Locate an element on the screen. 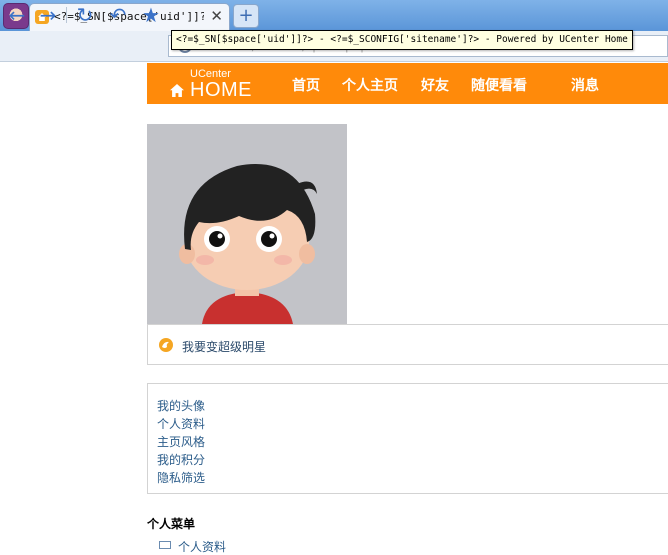  back-icon: ← is located at coordinates (17, 15).